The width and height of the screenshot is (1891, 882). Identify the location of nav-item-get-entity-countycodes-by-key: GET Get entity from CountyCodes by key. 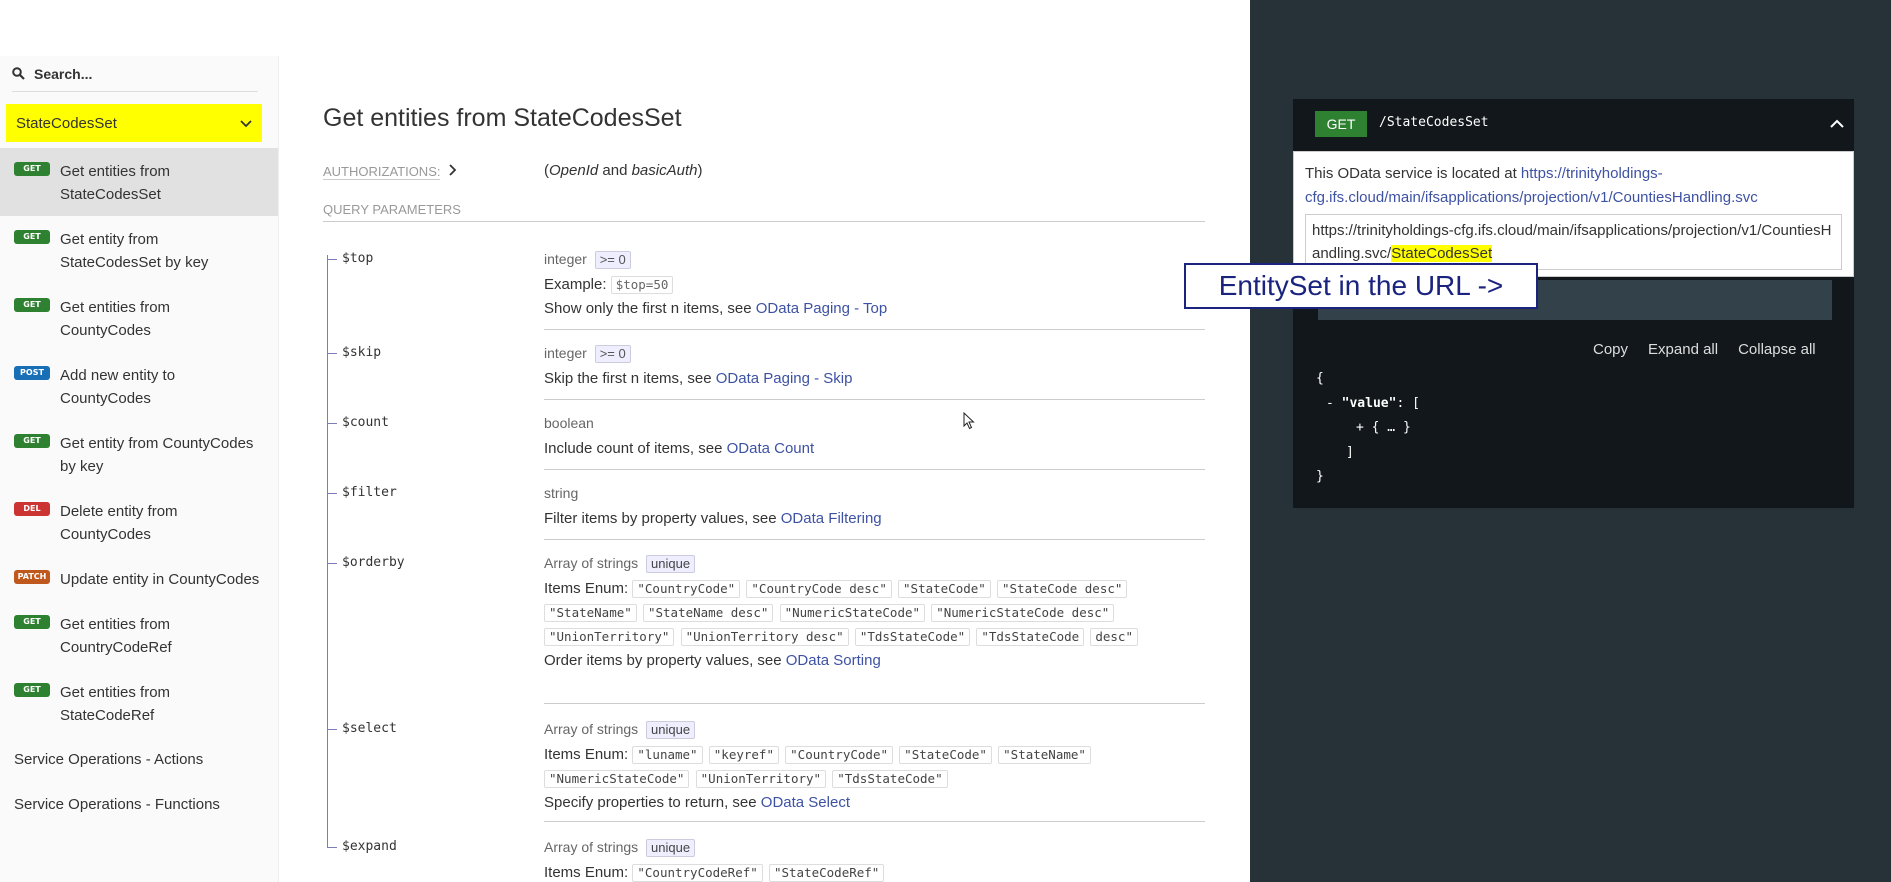
(139, 454).